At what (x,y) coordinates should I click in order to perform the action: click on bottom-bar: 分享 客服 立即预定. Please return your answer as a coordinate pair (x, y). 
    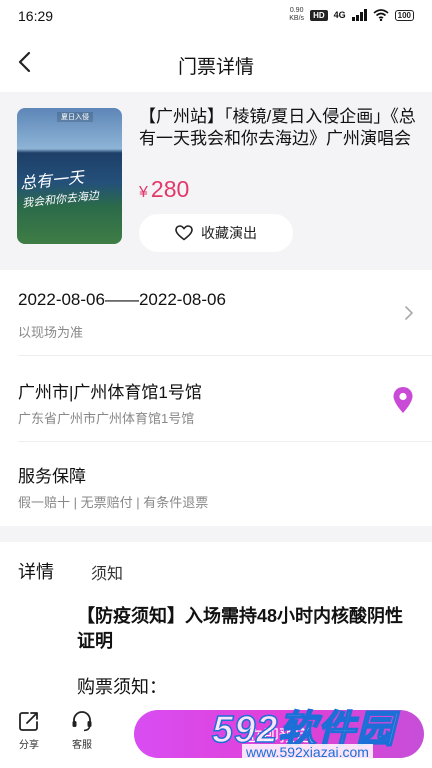
    Looking at the image, I should click on (216, 735).